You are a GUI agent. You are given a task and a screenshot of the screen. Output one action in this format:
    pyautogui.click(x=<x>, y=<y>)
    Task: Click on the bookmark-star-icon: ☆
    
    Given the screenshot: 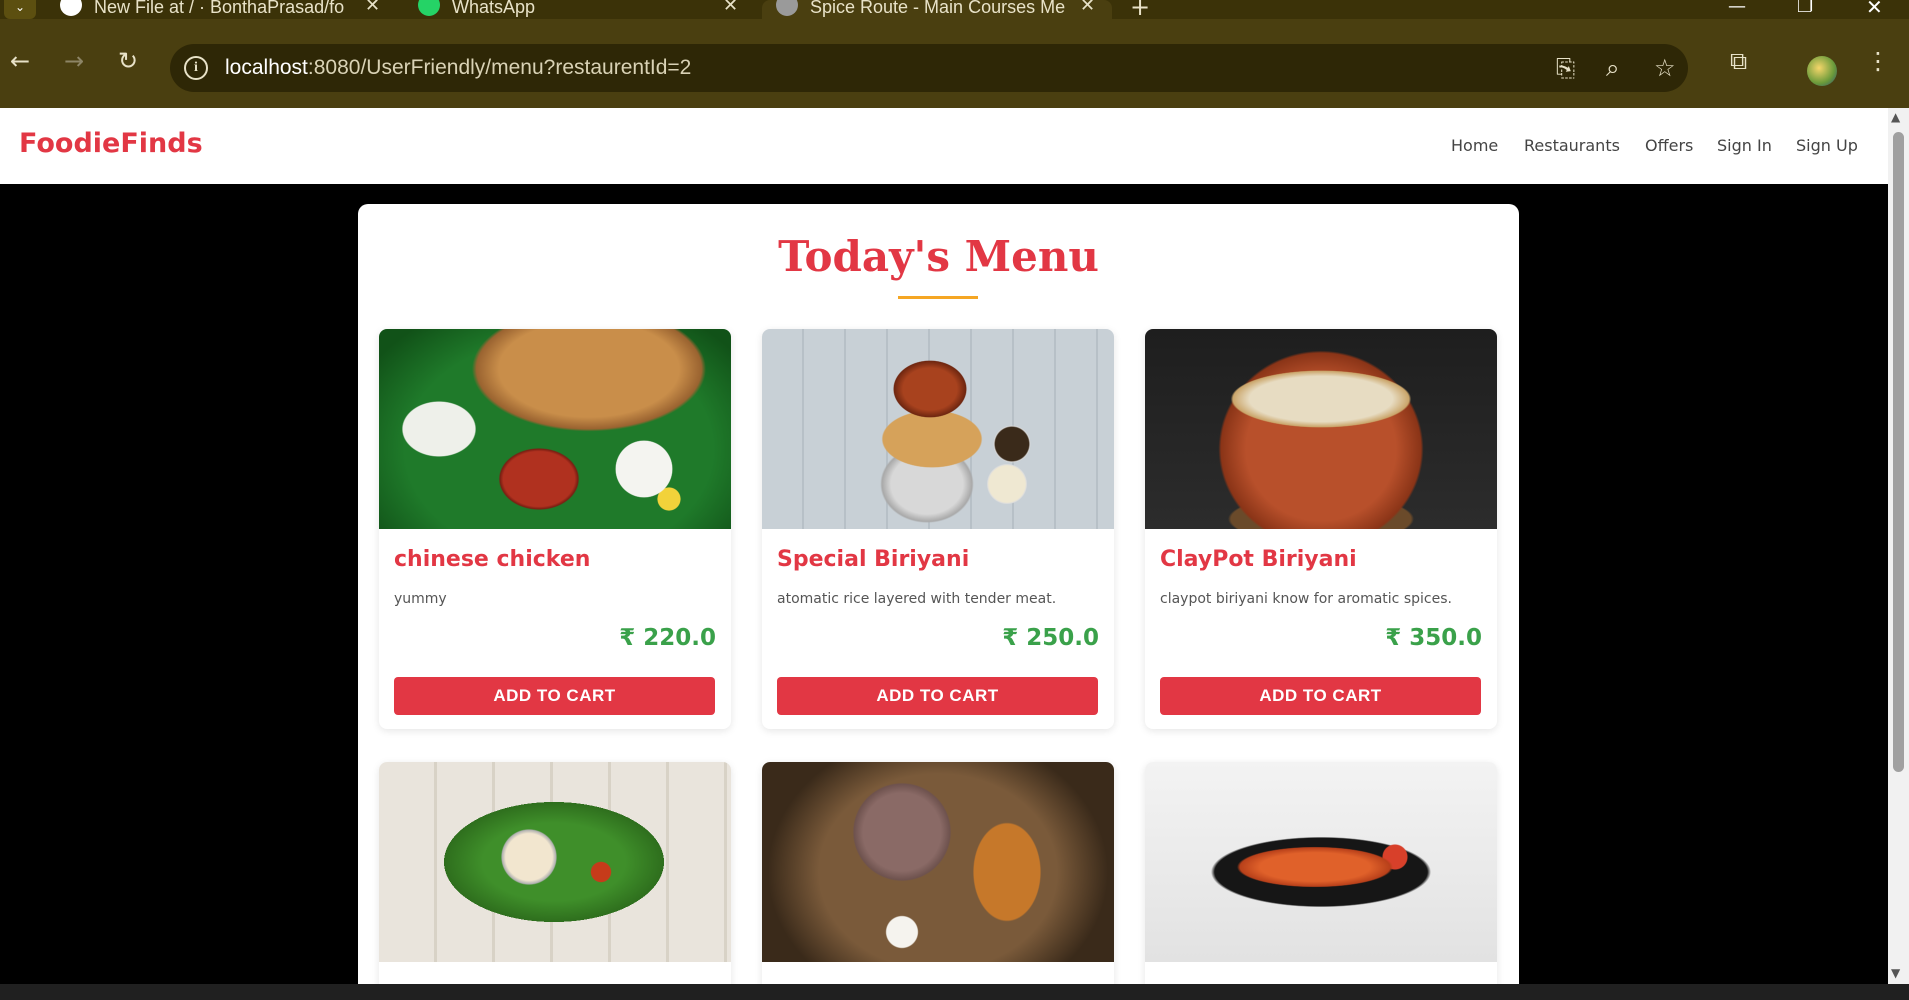 What is the action you would take?
    pyautogui.click(x=1665, y=68)
    